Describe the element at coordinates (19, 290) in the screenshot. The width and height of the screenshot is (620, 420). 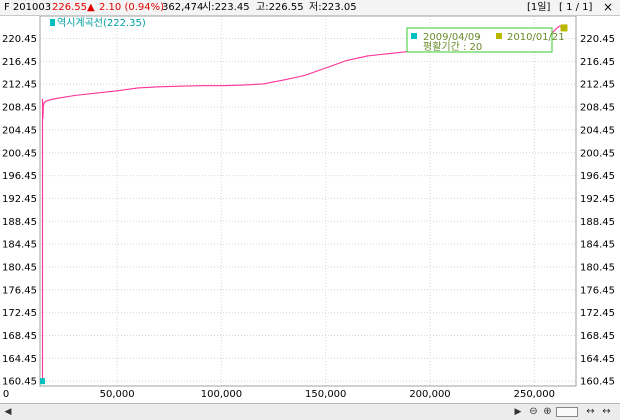
I see `y-tick-label-left: 176.45` at that location.